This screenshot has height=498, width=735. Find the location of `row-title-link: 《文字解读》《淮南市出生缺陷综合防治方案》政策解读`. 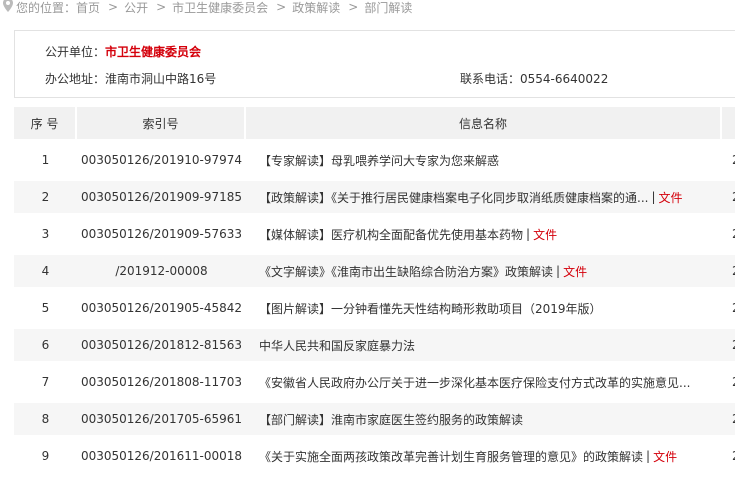

row-title-link: 《文字解读》《淮南市出生缺陷综合防治方案》政策解读 is located at coordinates (406, 271).